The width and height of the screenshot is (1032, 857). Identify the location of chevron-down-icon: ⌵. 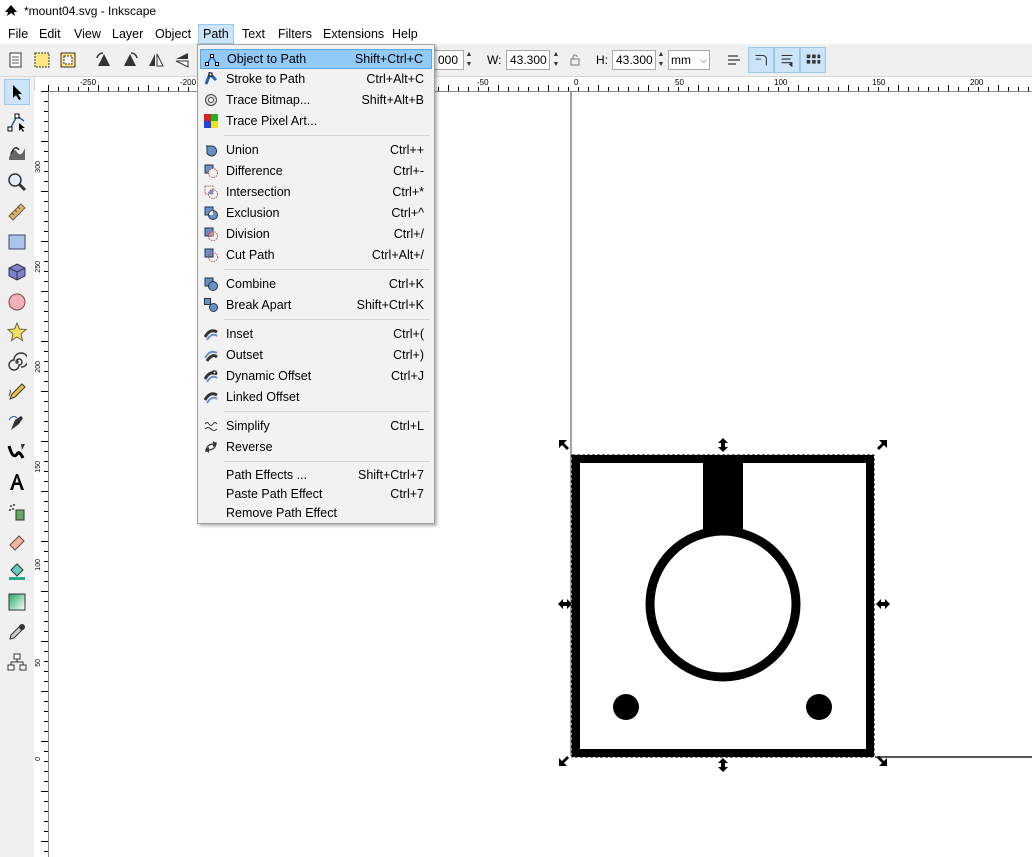
(703, 60).